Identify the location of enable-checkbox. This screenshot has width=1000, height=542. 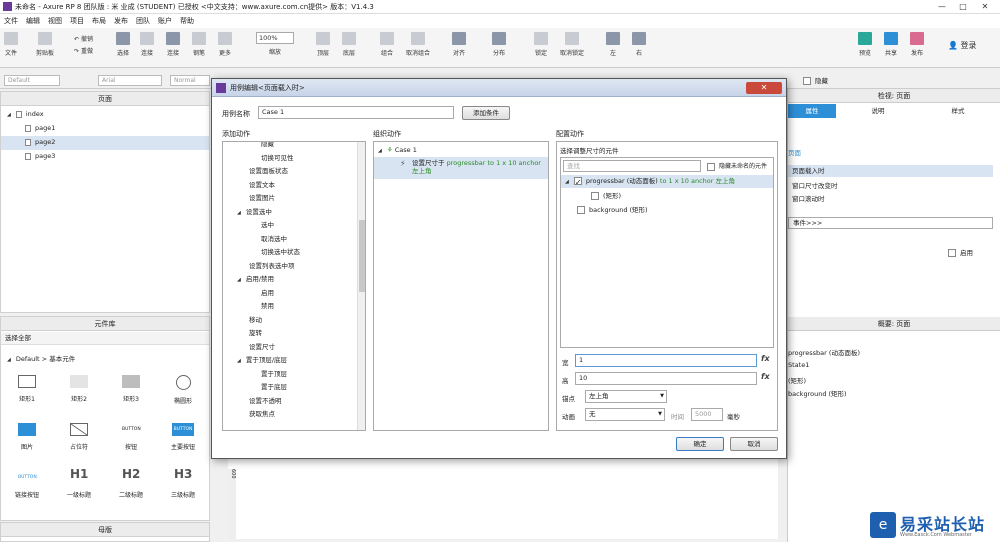
(952, 253).